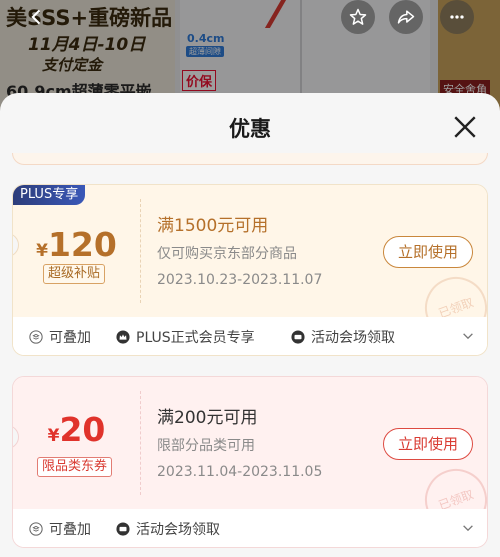 The image size is (500, 557). I want to click on star-icon, so click(358, 16).